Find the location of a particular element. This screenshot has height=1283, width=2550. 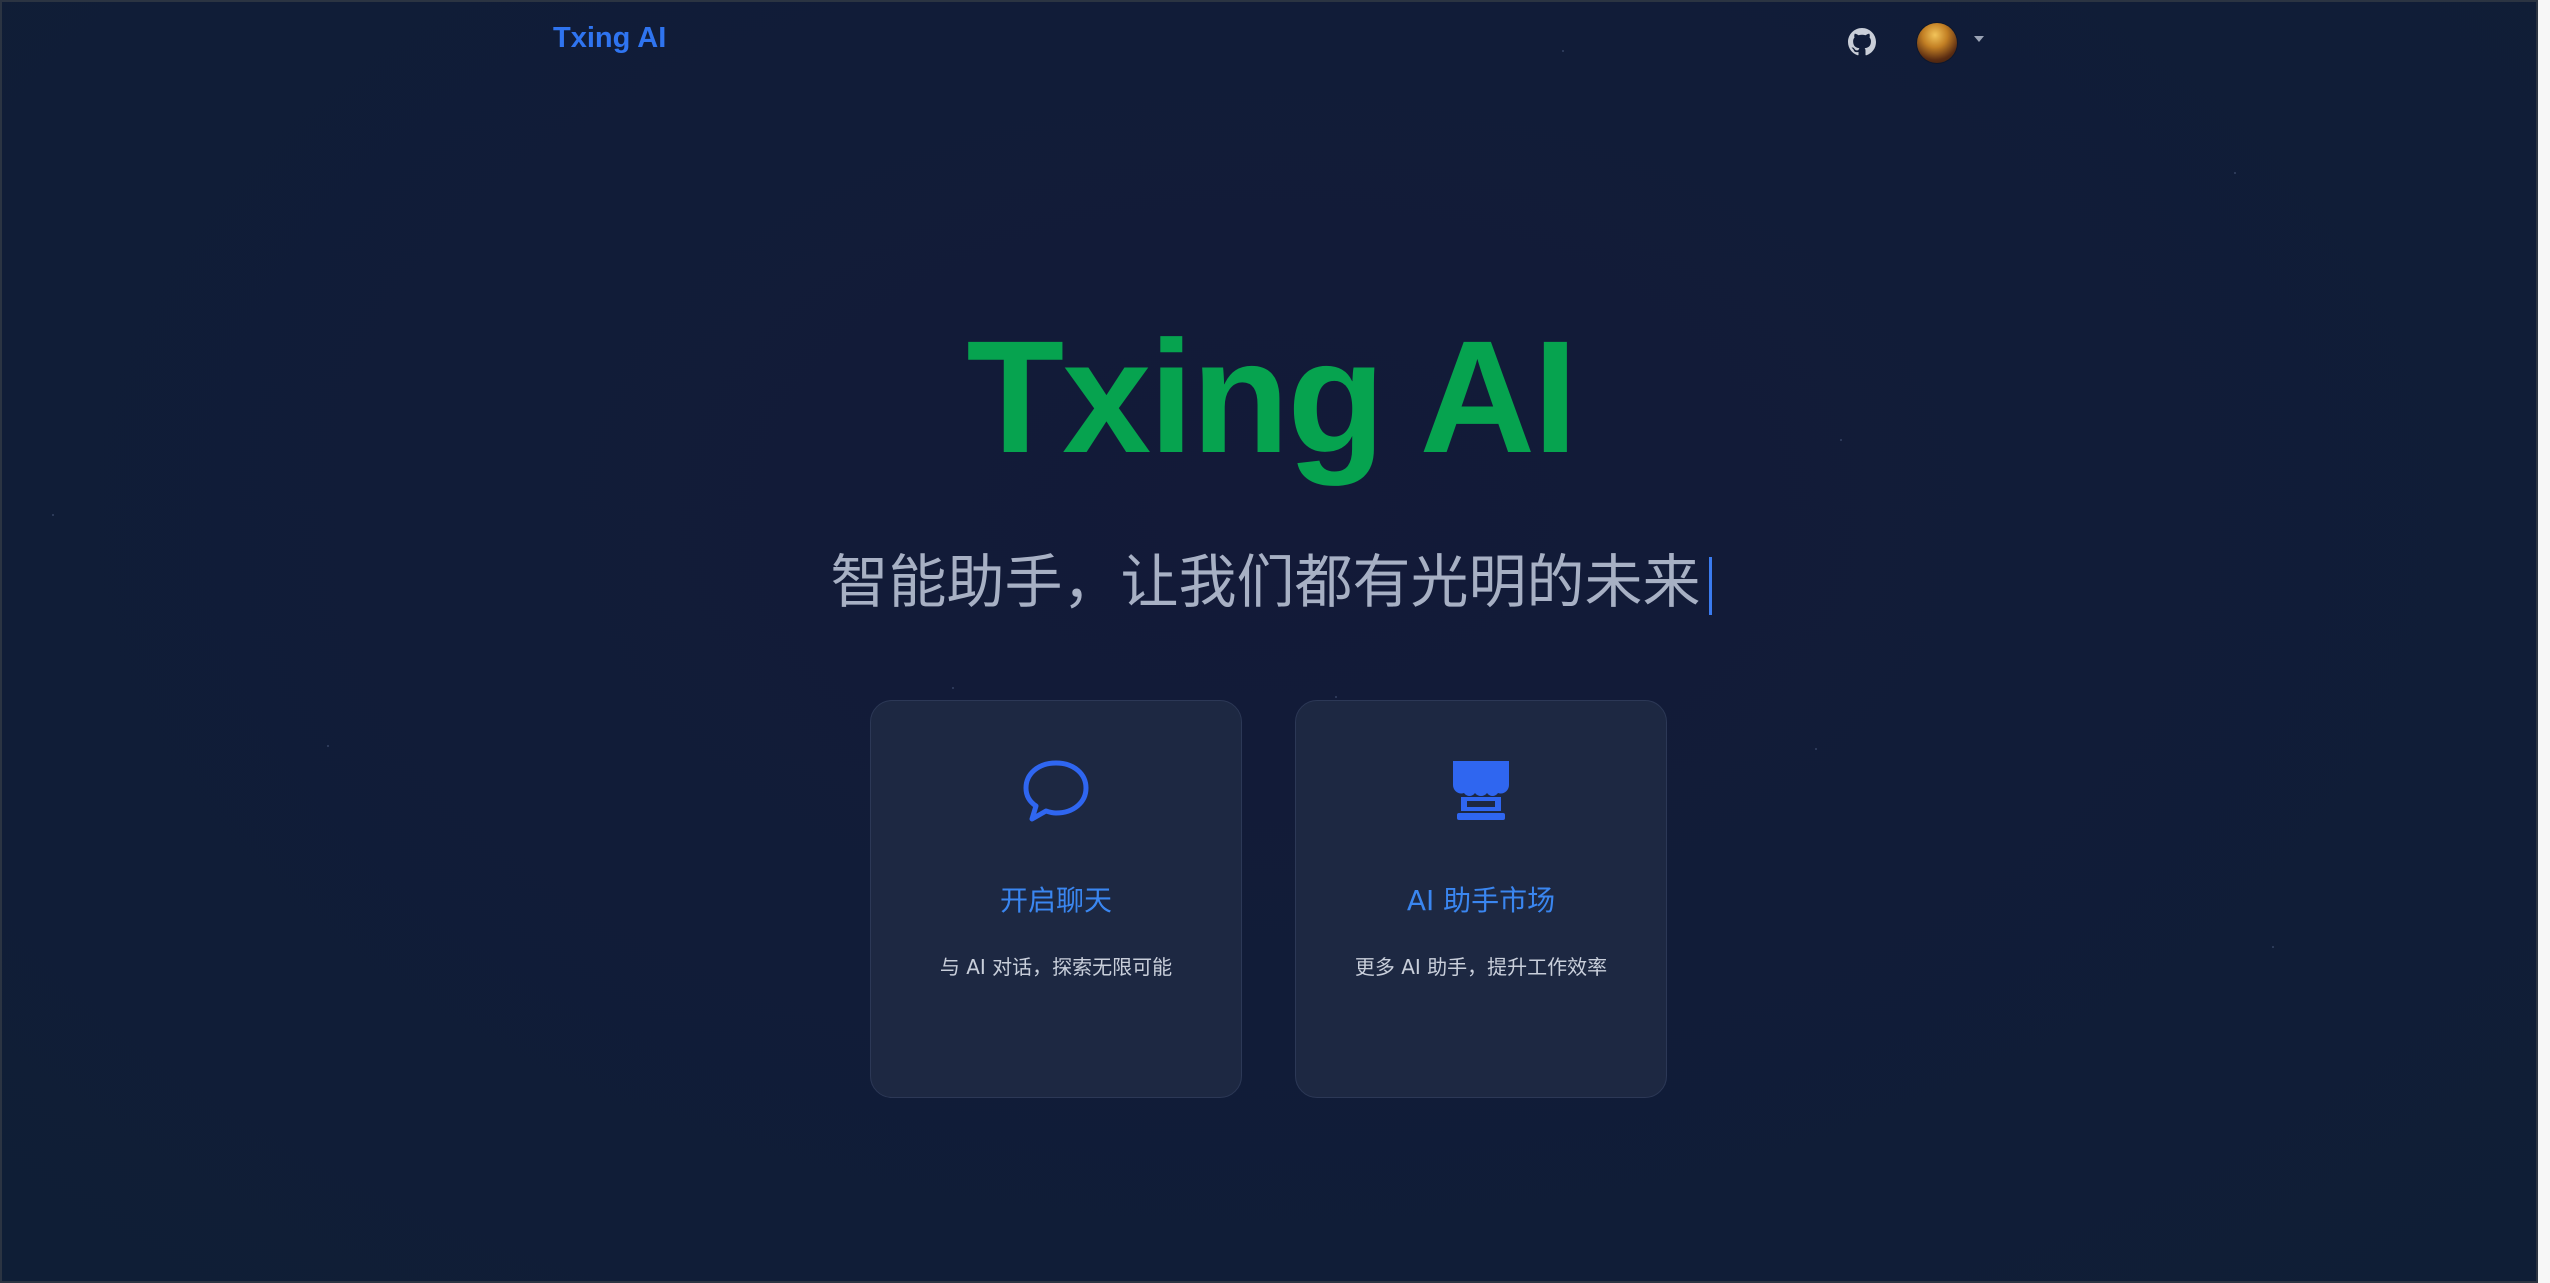

start-chat-title: 开启聊天 is located at coordinates (1055, 900).